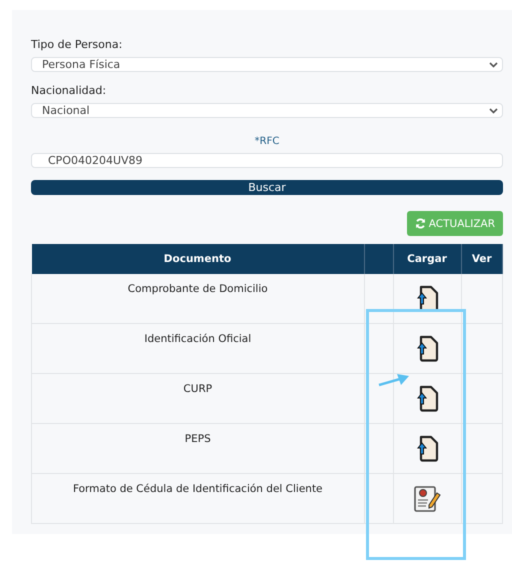 This screenshot has width=512, height=584. I want to click on column-header: Ver, so click(481, 259).